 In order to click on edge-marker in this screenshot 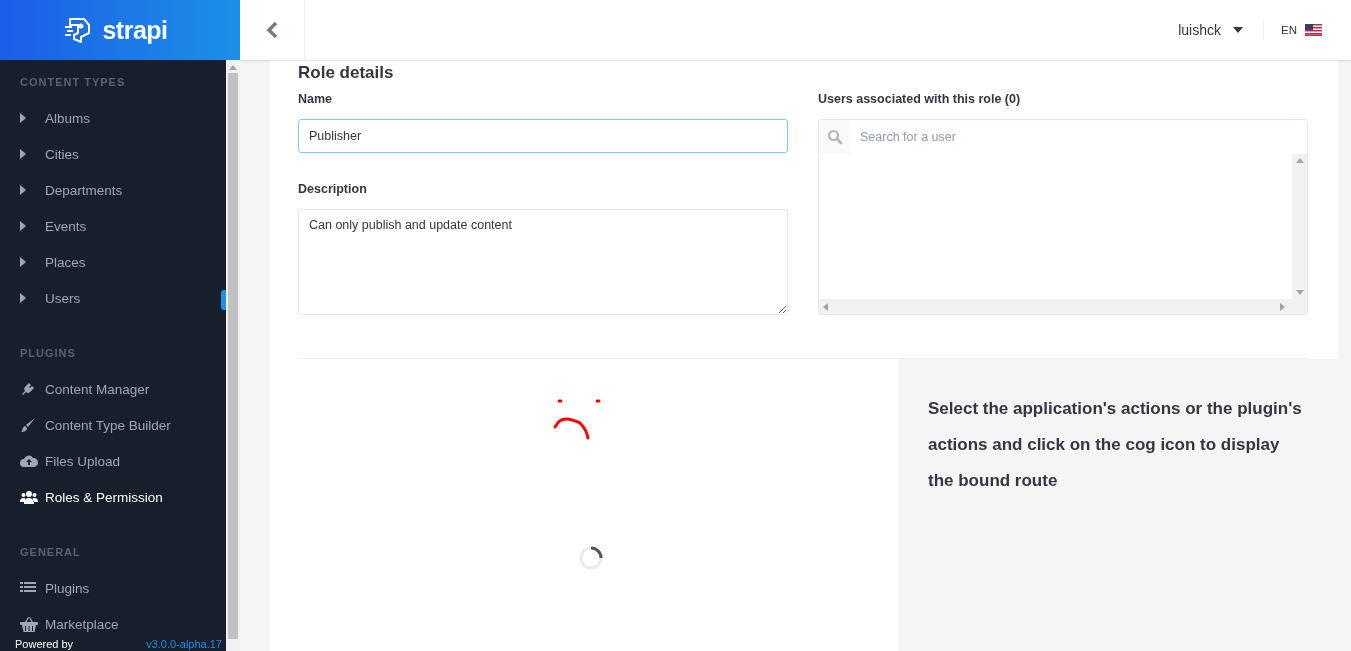, I will do `click(223, 300)`.